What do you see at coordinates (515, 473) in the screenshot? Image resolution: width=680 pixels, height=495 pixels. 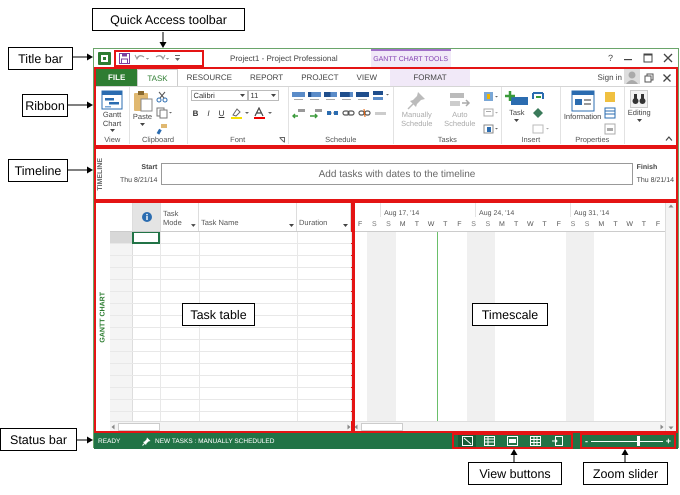 I see `callout-label: View buttons` at bounding box center [515, 473].